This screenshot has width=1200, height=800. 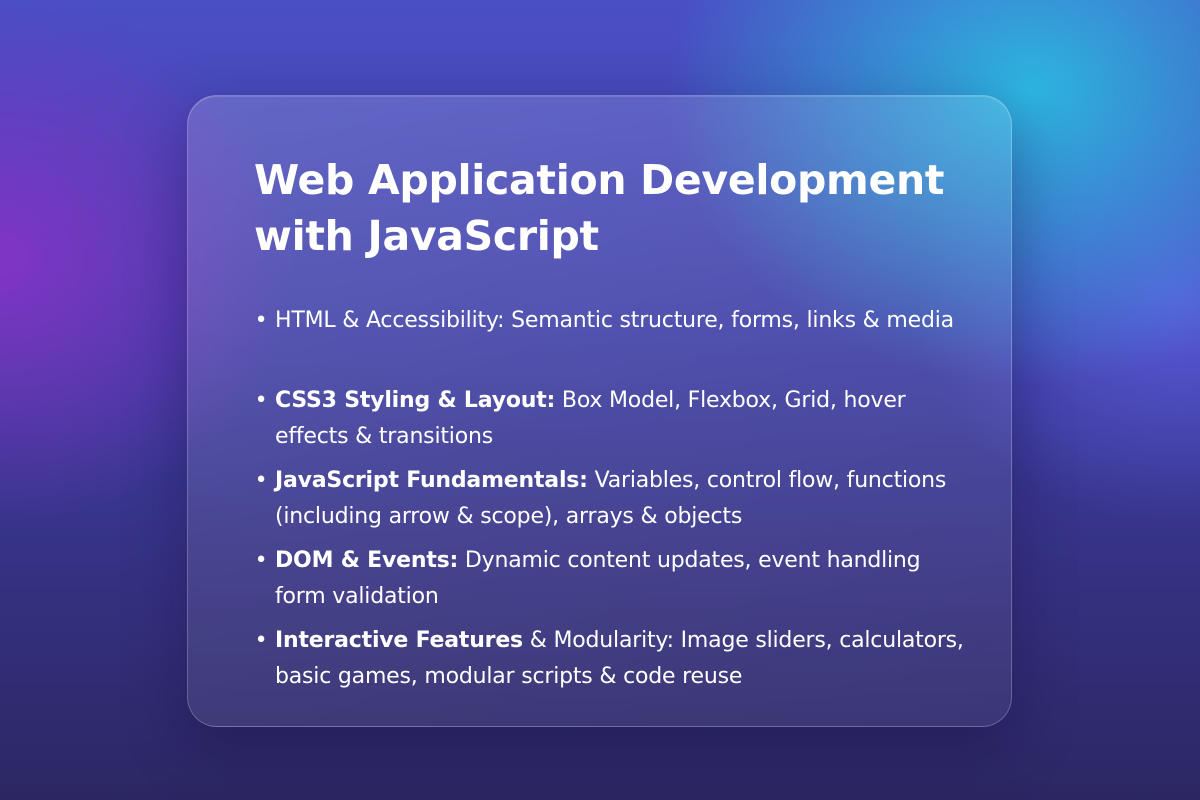 What do you see at coordinates (431, 480) in the screenshot?
I see `topic-lead: JavaScript Fundamentals:` at bounding box center [431, 480].